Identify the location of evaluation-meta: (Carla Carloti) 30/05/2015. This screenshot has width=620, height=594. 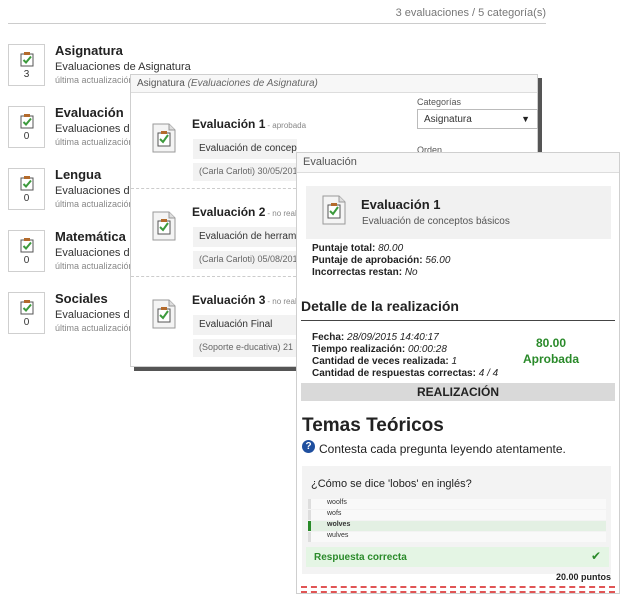
(245, 172).